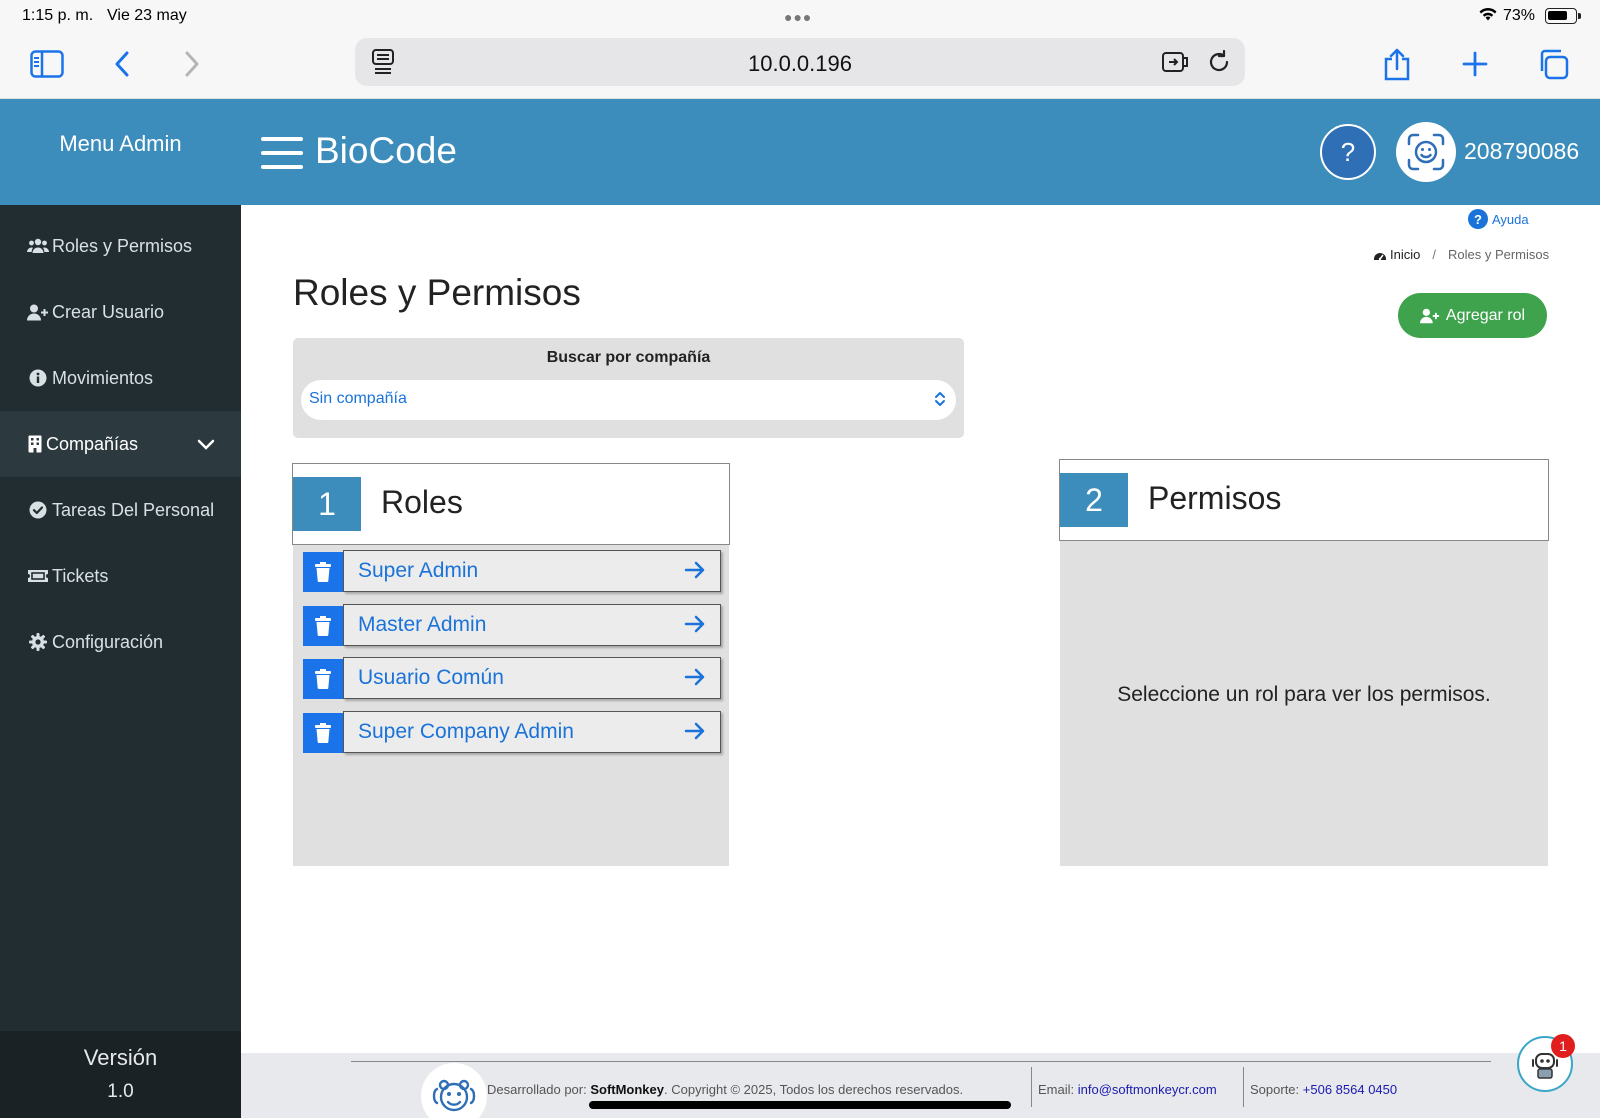 The width and height of the screenshot is (1600, 1118). What do you see at coordinates (38, 378) in the screenshot?
I see `info-icon` at bounding box center [38, 378].